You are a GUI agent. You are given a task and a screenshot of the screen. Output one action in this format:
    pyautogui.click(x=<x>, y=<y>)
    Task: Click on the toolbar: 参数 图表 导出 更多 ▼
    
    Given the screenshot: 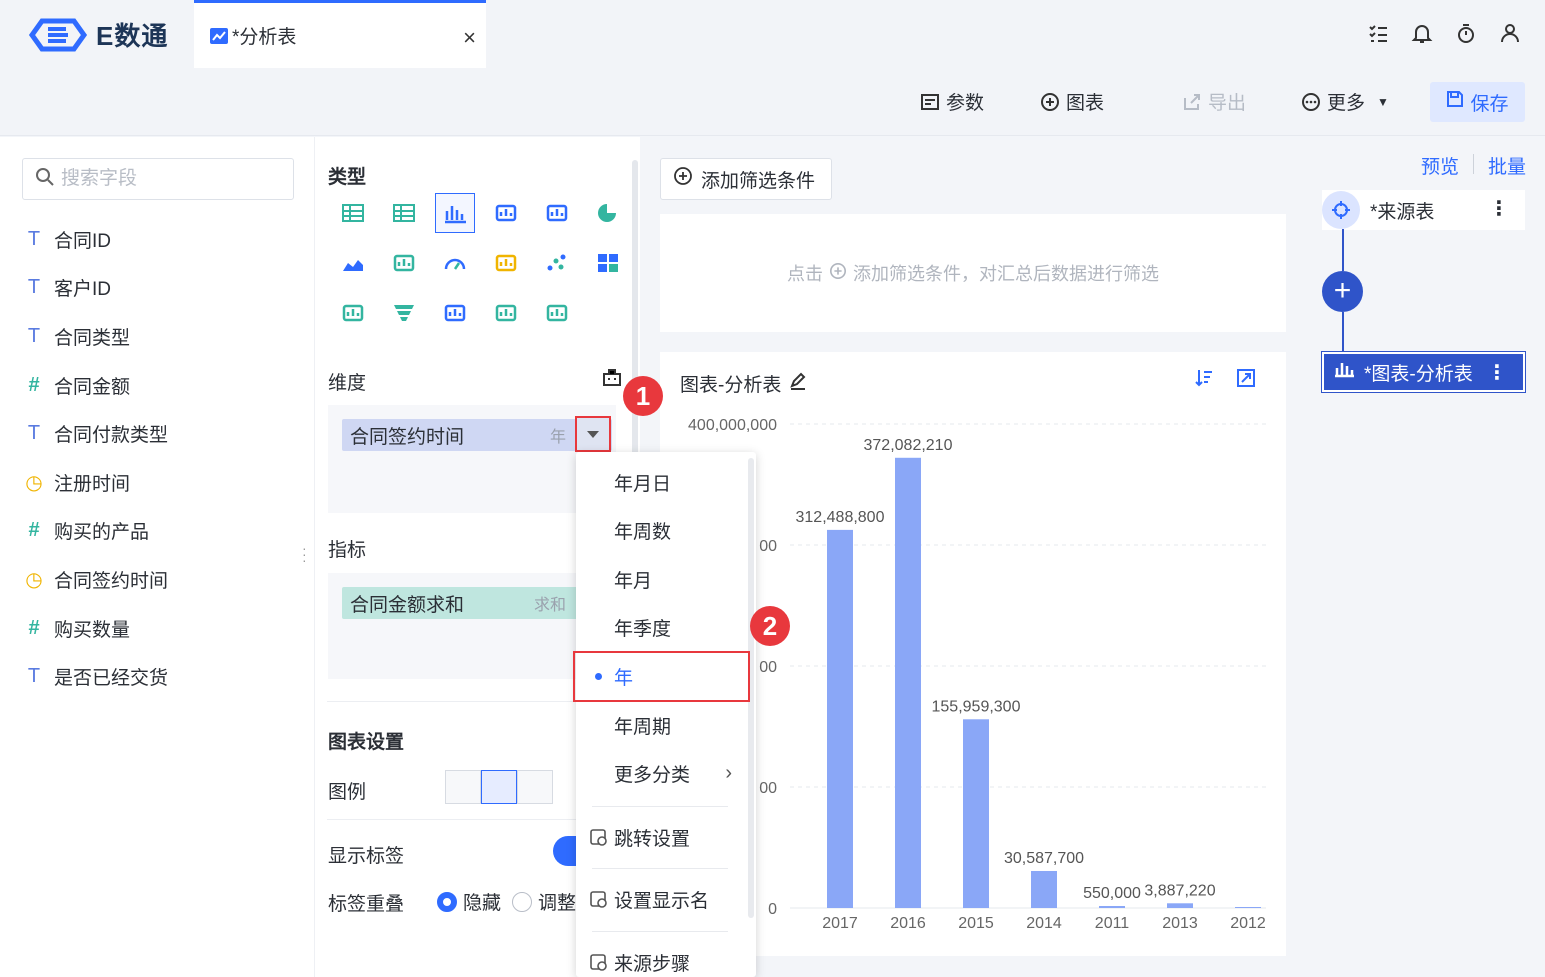 What is the action you would take?
    pyautogui.click(x=772, y=102)
    